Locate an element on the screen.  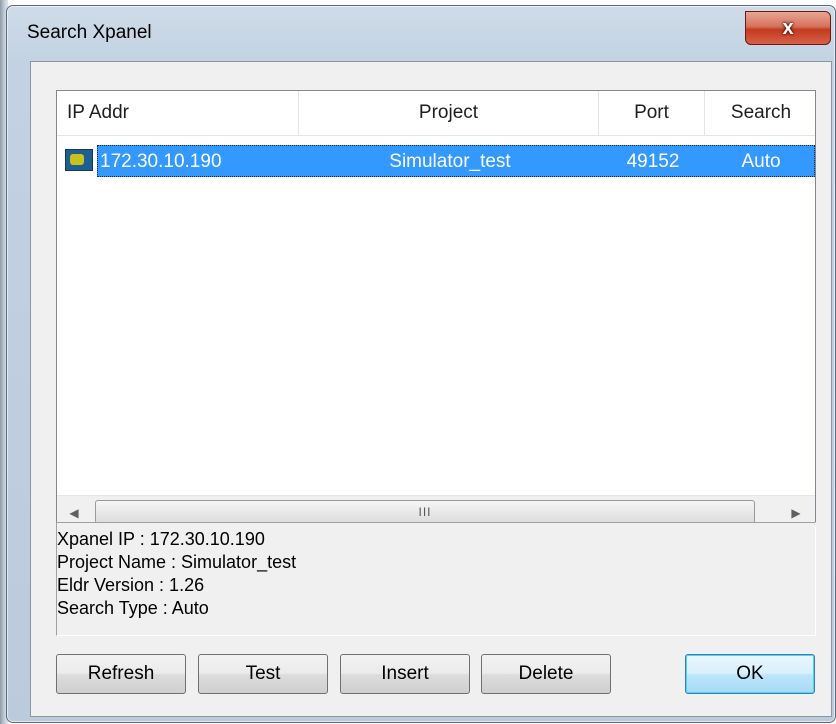
insert-button: Insert is located at coordinates (405, 674).